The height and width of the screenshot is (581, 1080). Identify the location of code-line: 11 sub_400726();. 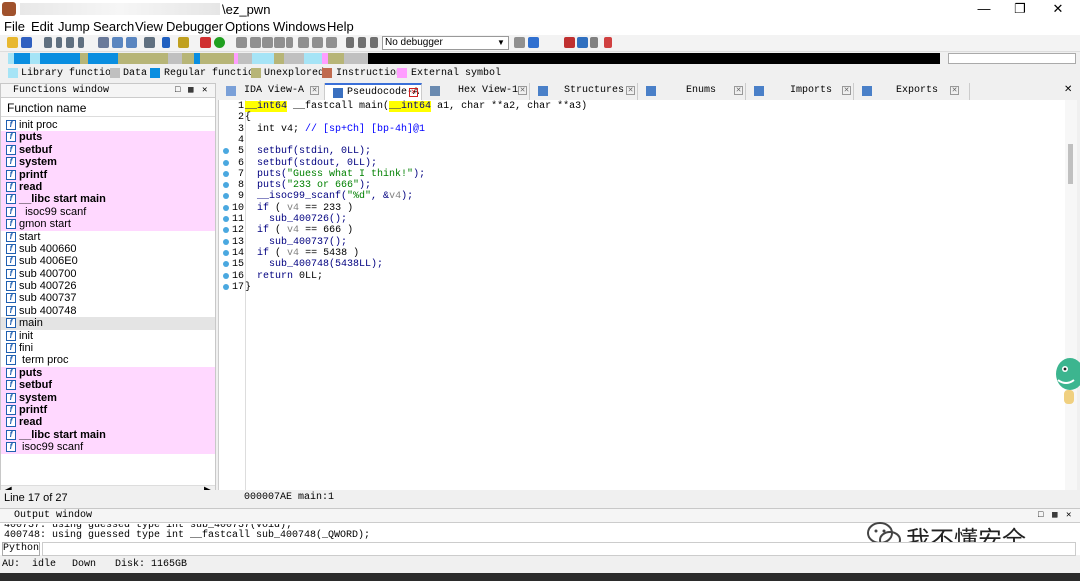
(644, 219).